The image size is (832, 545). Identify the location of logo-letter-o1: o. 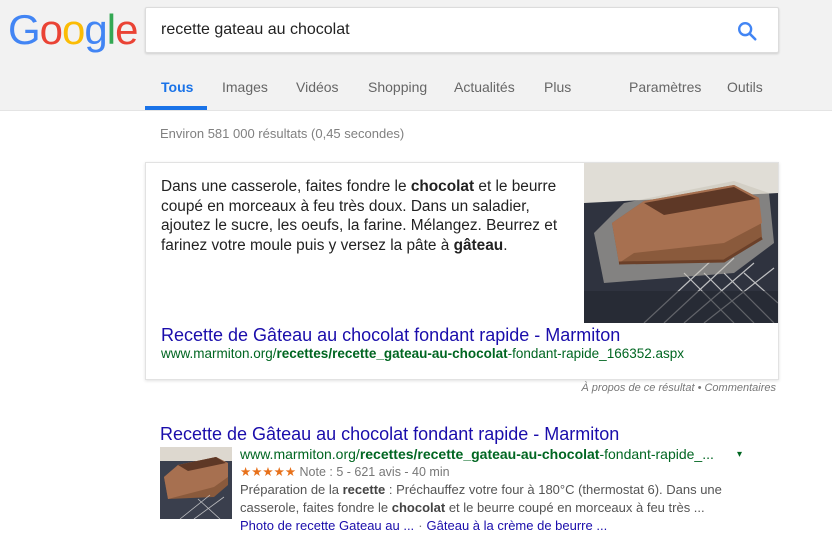
(51, 29).